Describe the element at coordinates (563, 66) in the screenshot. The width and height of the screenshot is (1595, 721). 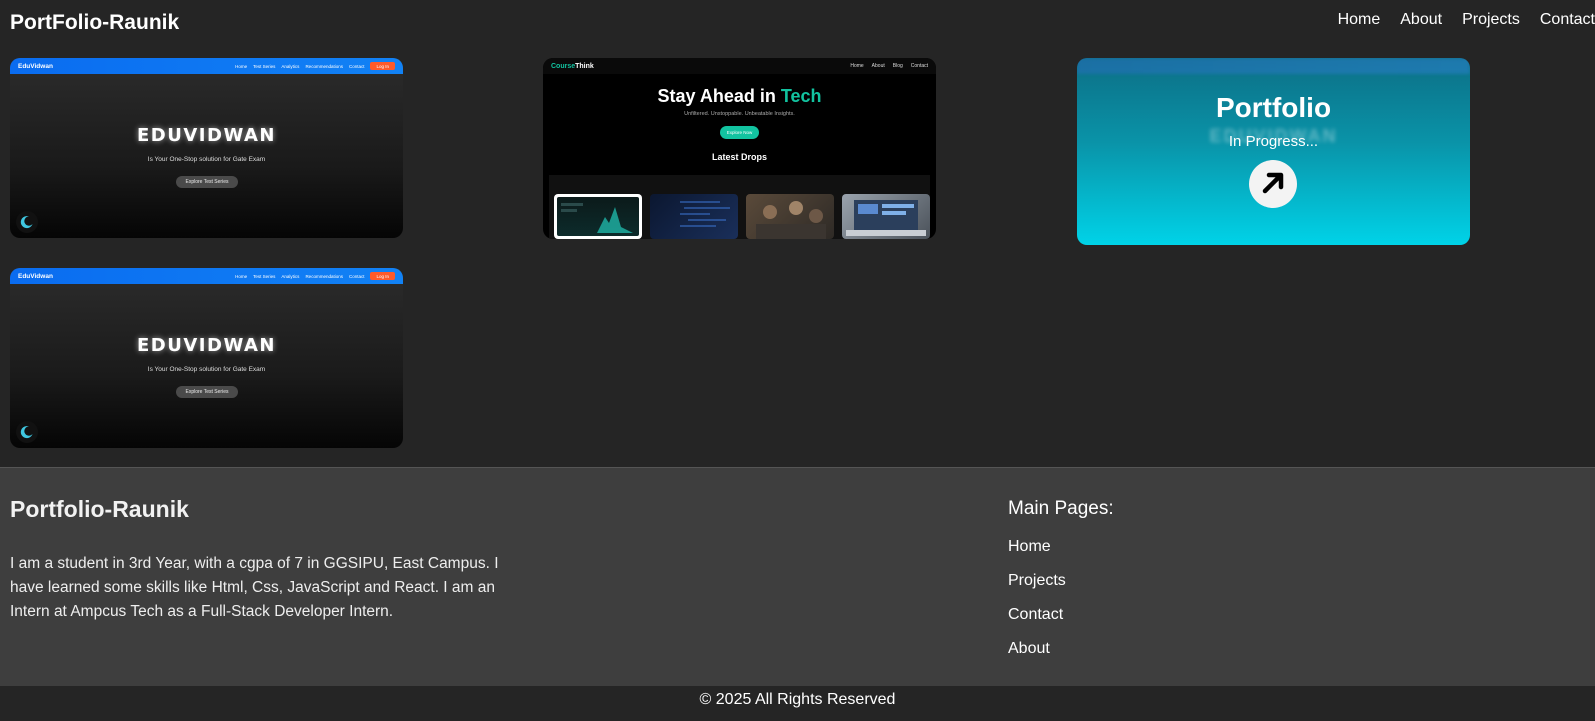
I see `preview-logo-part1: Course` at that location.